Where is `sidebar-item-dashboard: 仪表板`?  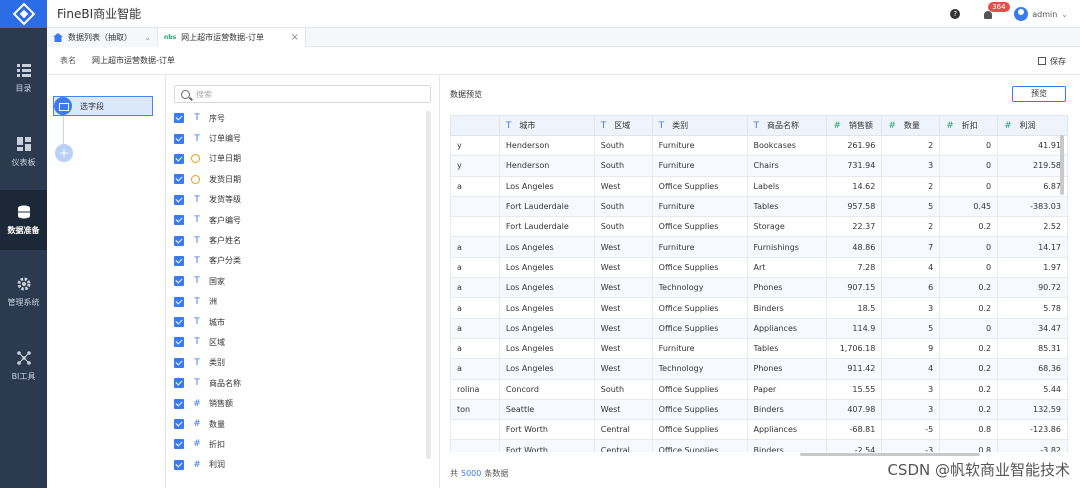
sidebar-item-dashboard: 仪表板 is located at coordinates (23, 152).